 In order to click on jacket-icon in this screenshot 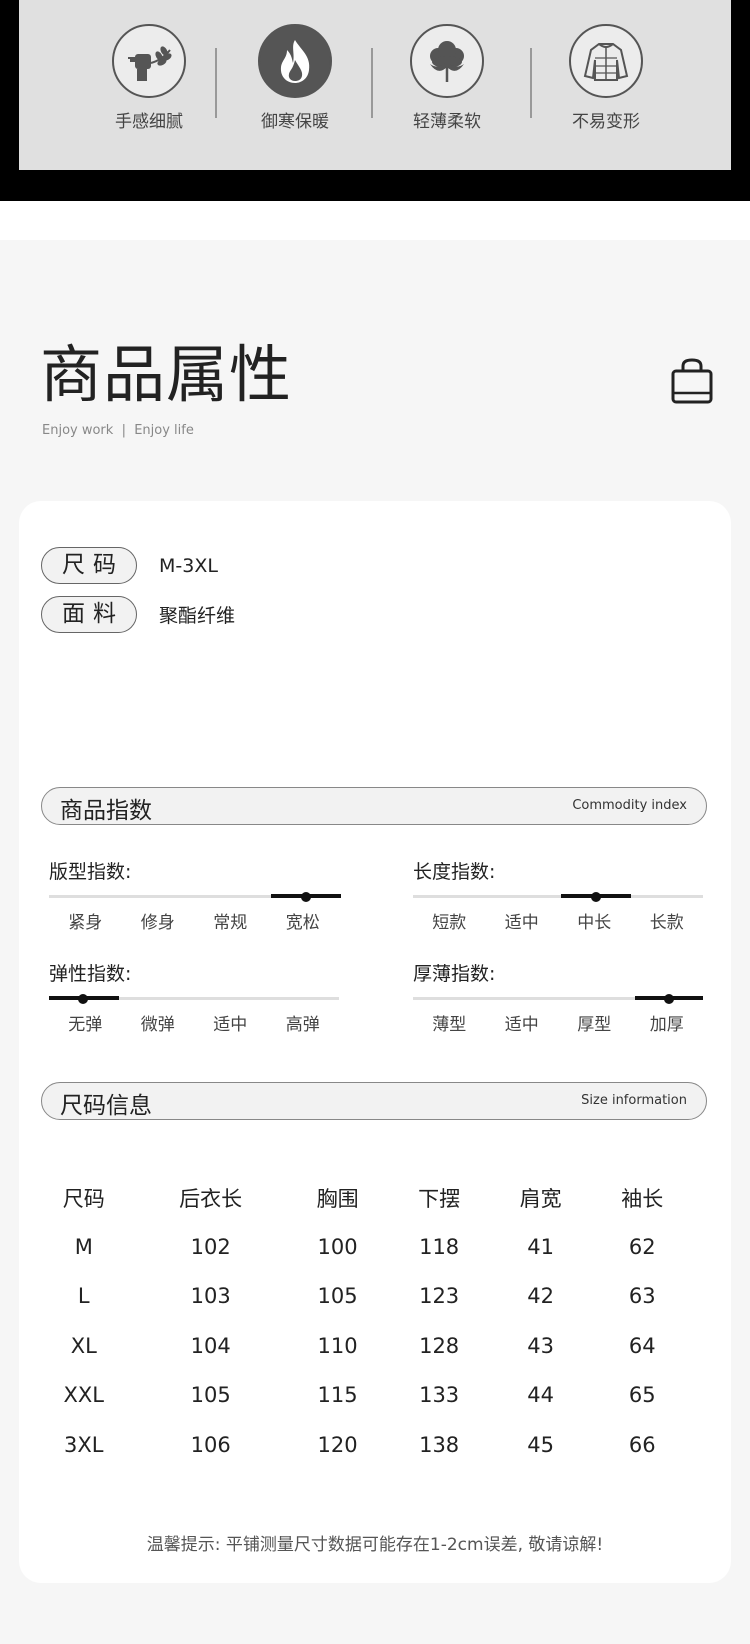, I will do `click(606, 61)`.